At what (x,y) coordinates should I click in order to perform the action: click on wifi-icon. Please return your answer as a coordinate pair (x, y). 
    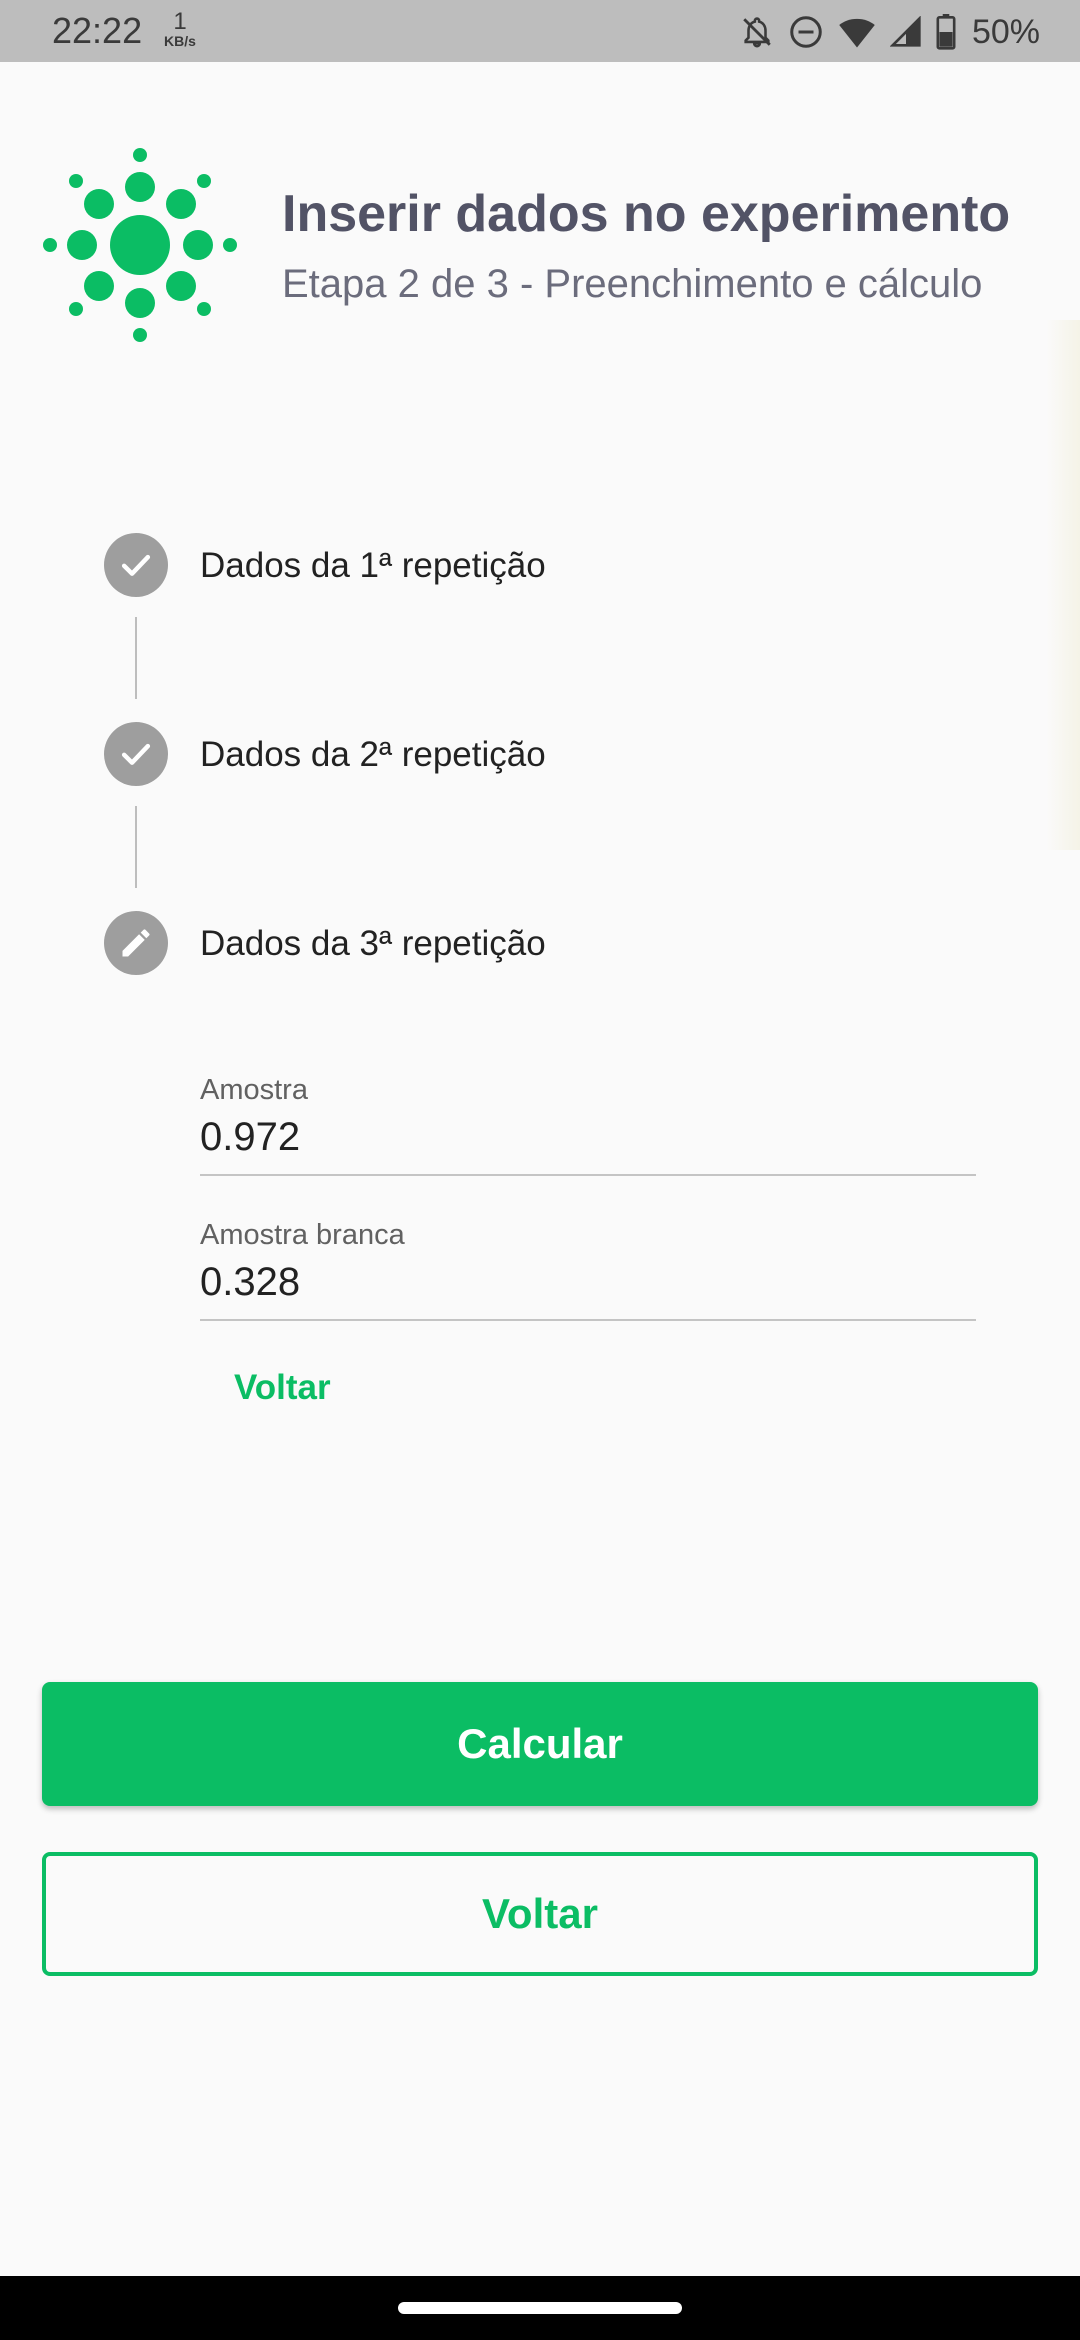
    Looking at the image, I should click on (857, 32).